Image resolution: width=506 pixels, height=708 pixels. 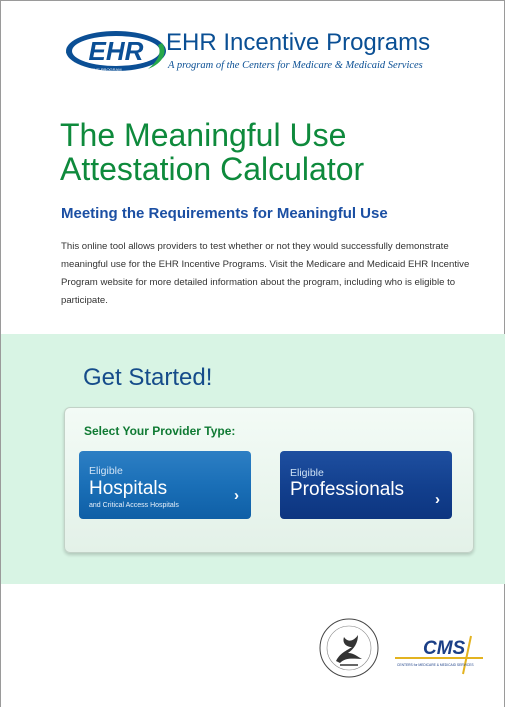 What do you see at coordinates (148, 377) in the screenshot?
I see `get-started-heading: Get Started!` at bounding box center [148, 377].